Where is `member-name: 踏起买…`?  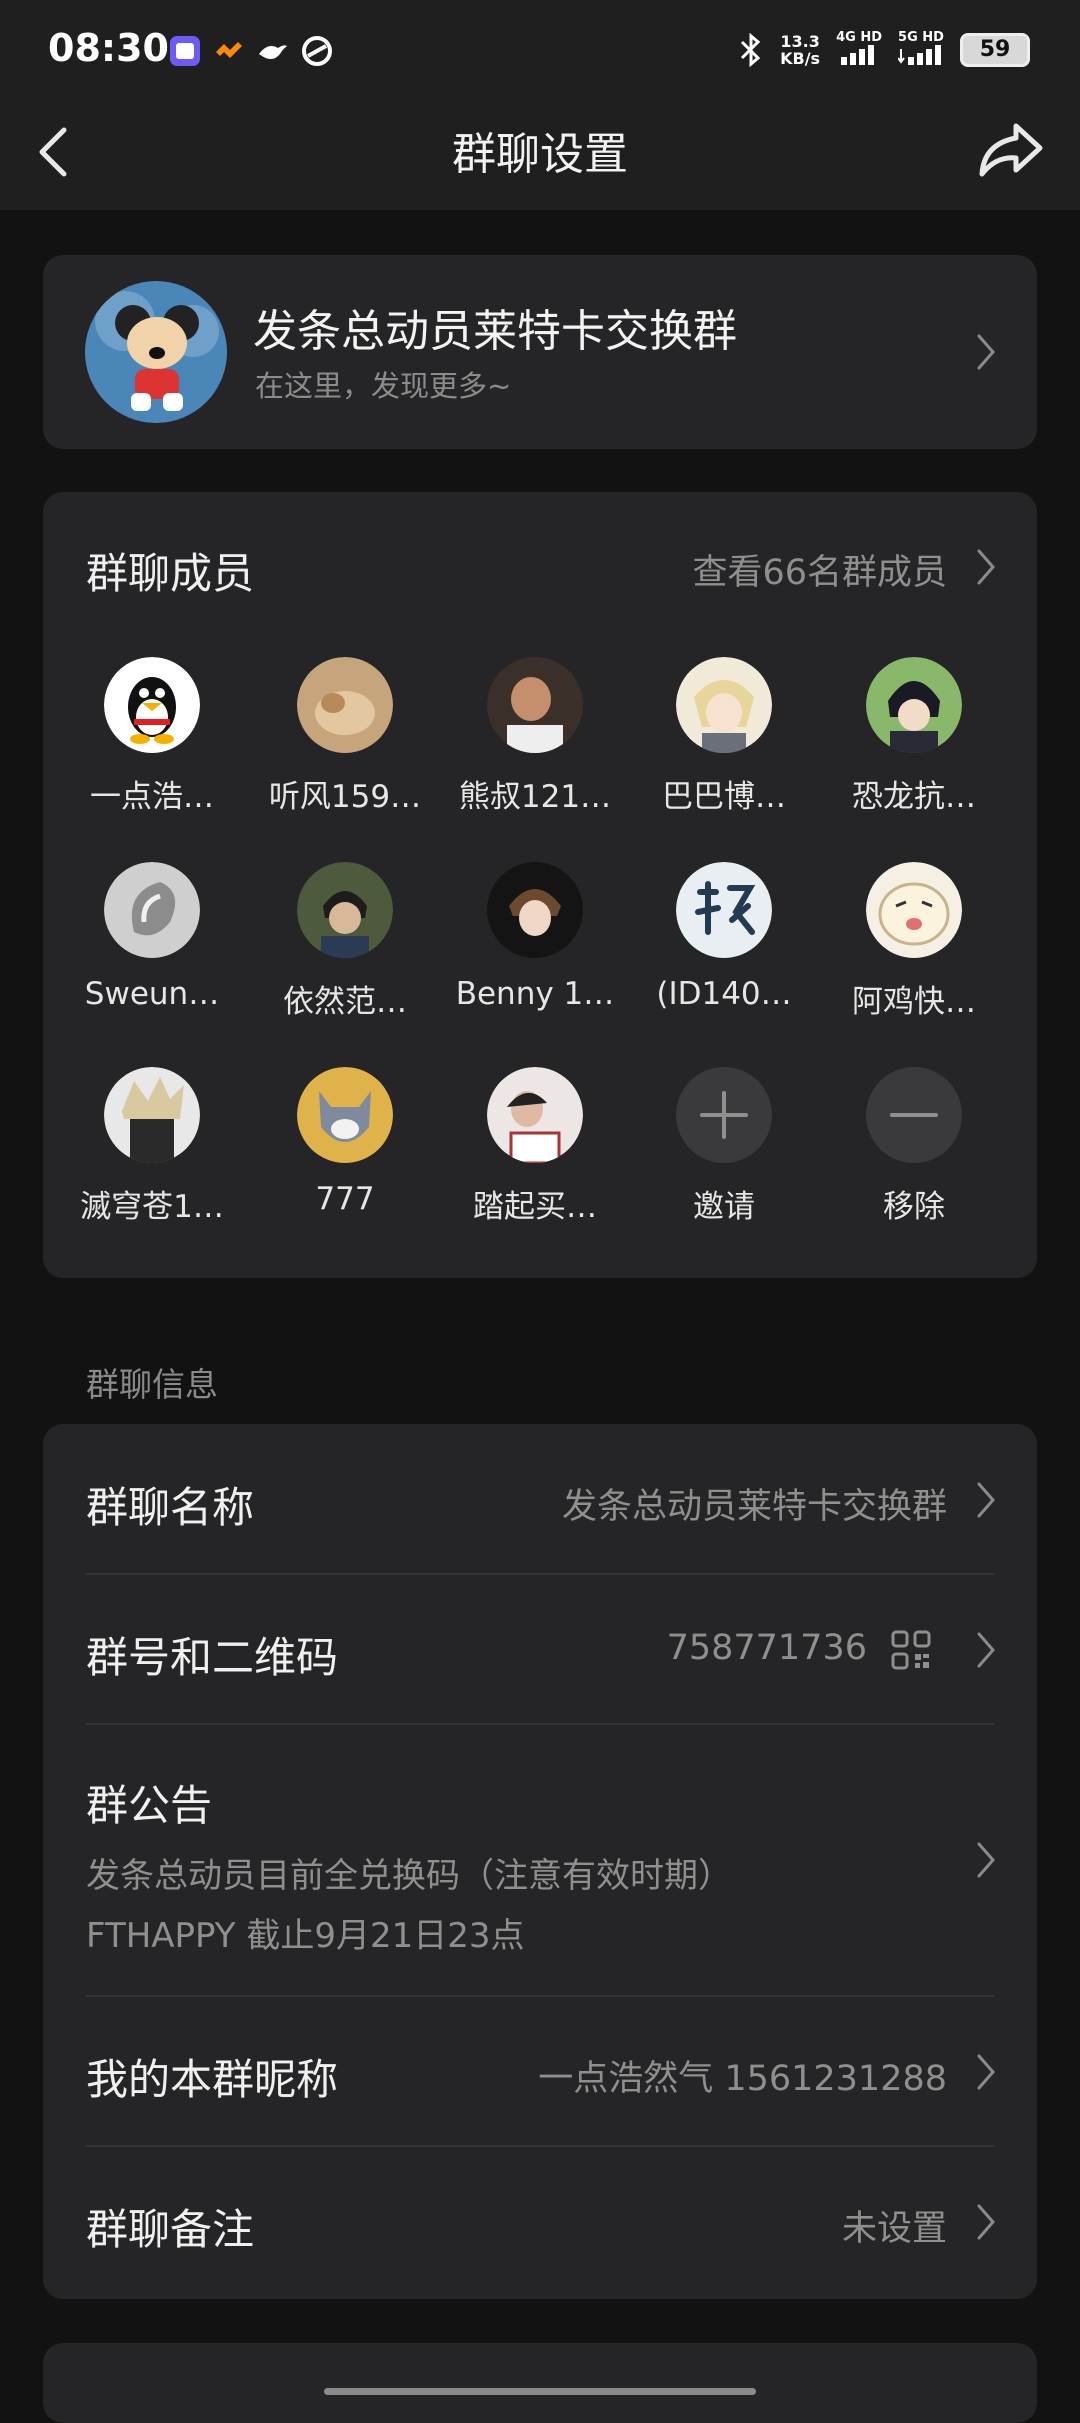 member-name: 踏起买… is located at coordinates (535, 1207).